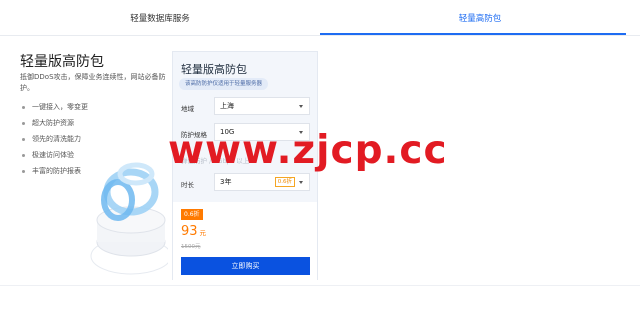 This screenshot has width=640, height=315. I want to click on feature-label: 超大防护资源, so click(53, 123).